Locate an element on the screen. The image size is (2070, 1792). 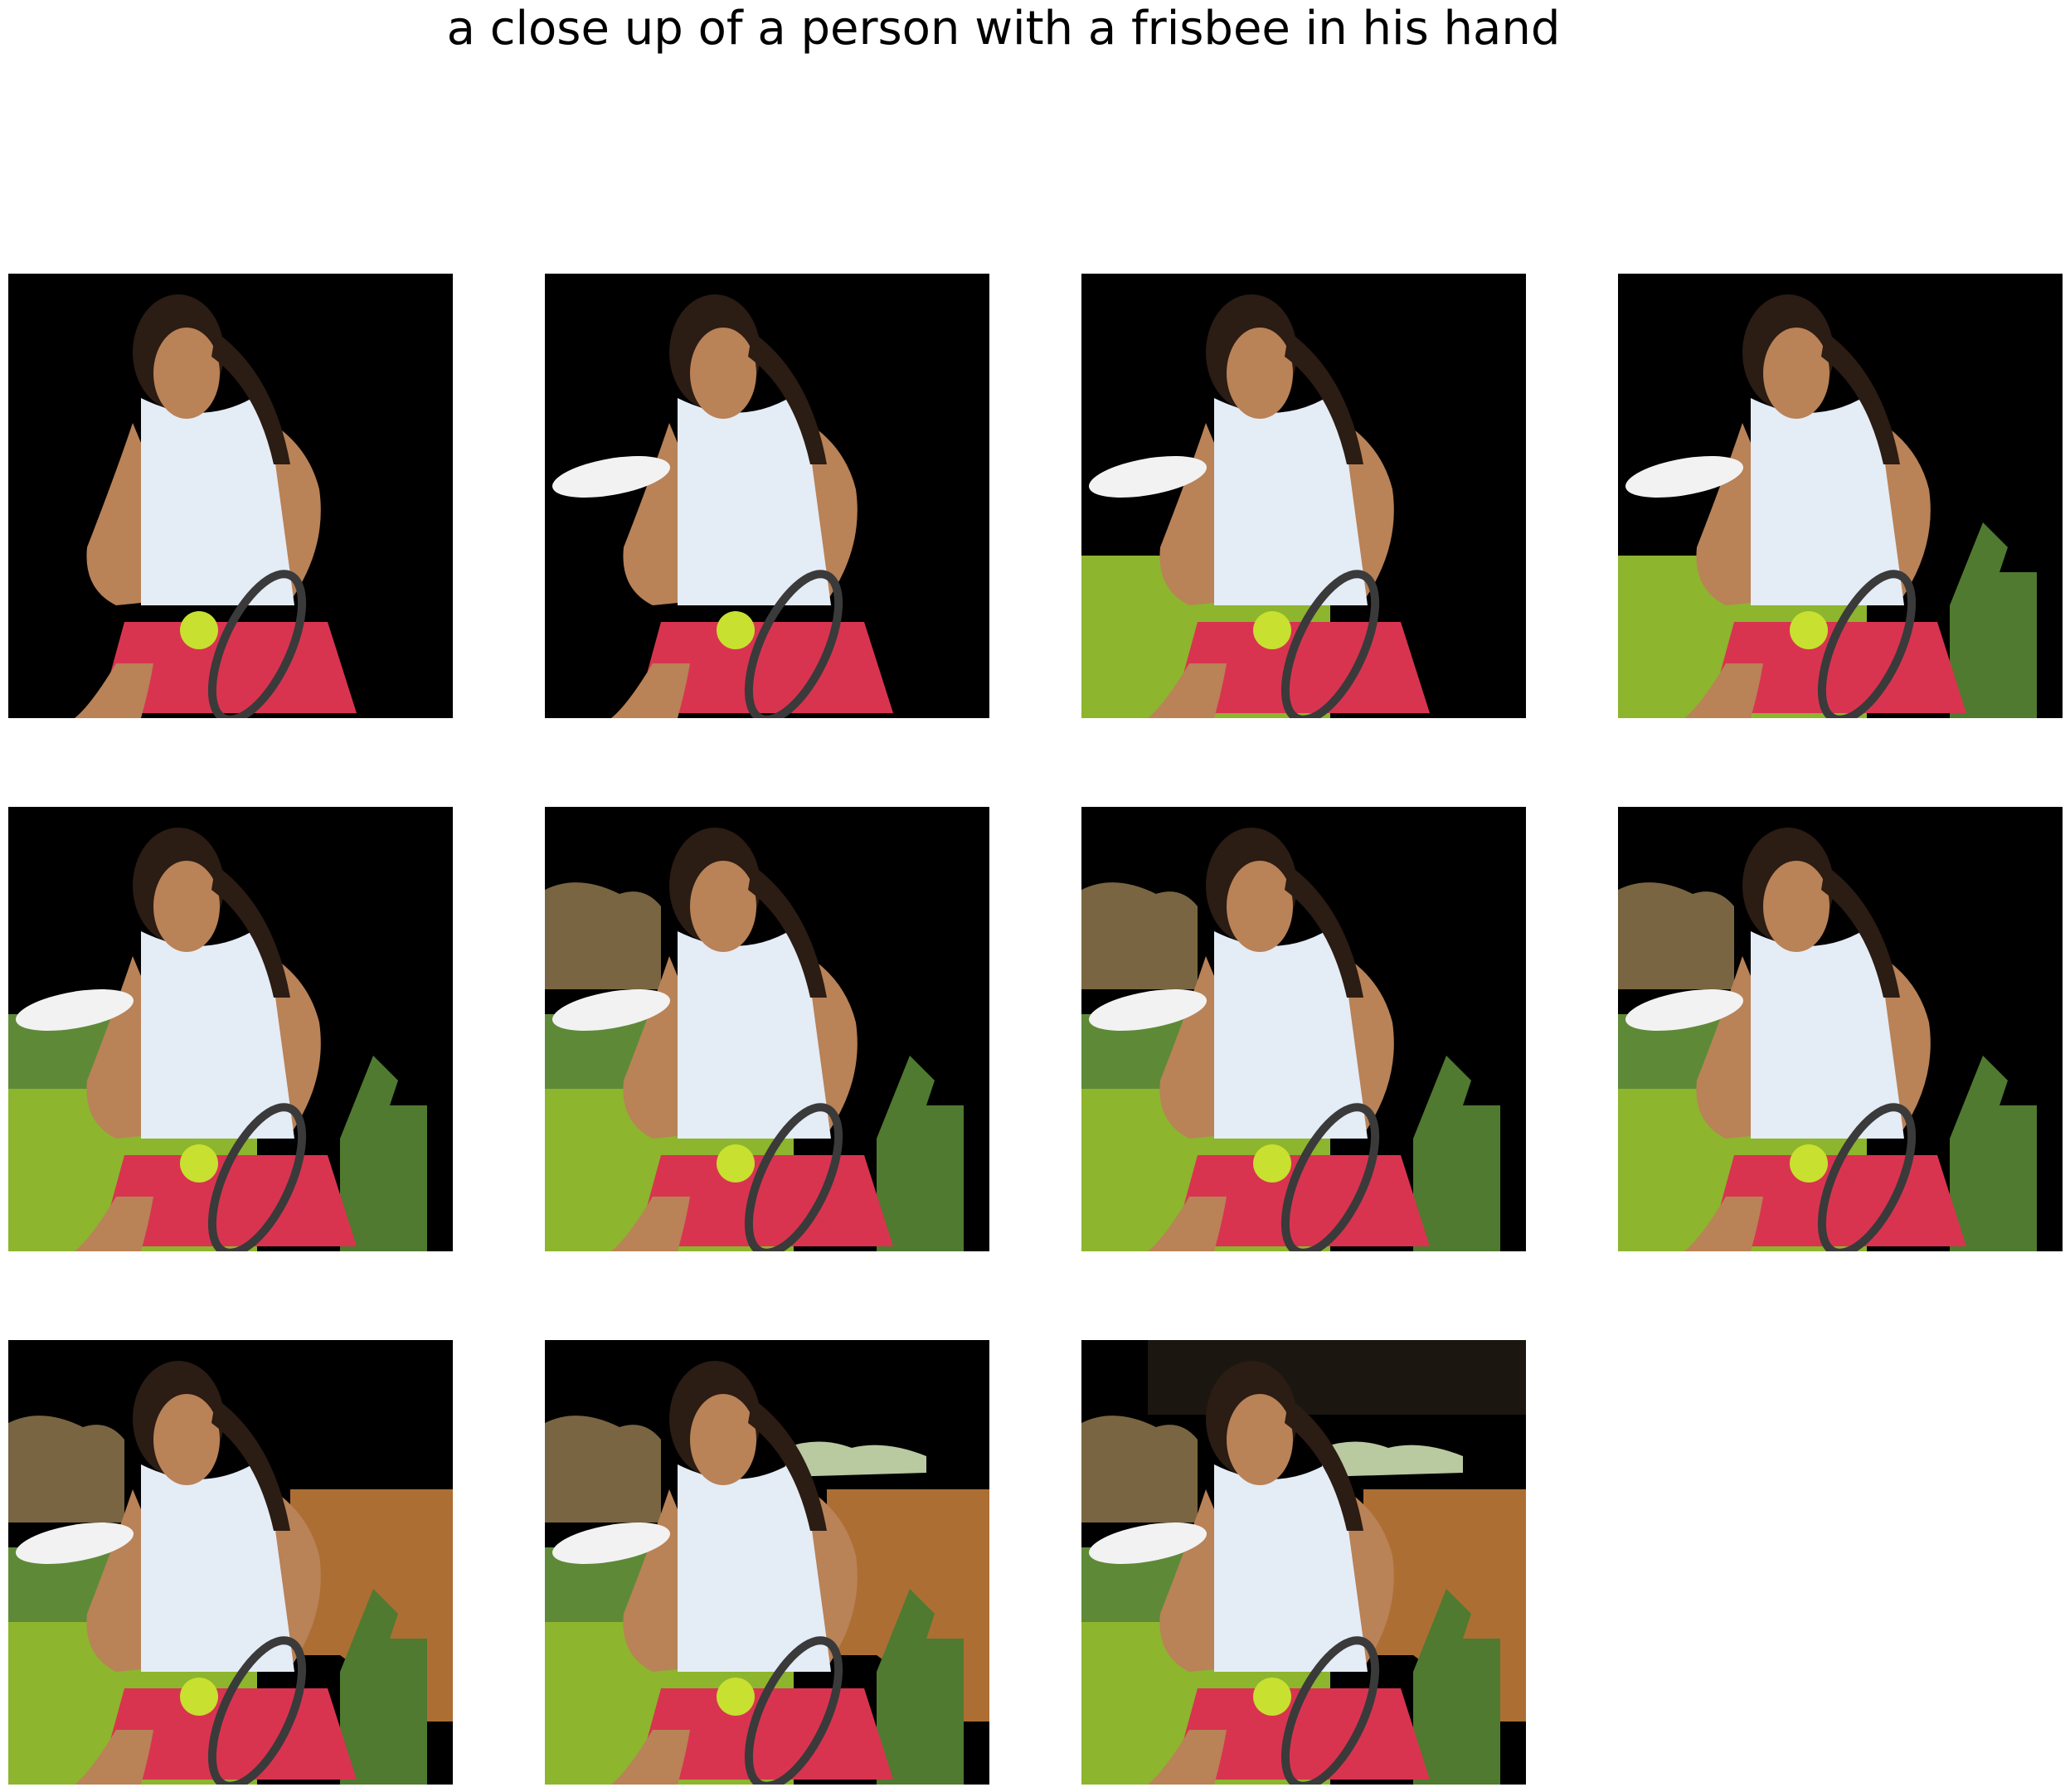
dark-tree-region is located at coordinates (1337, 1377).